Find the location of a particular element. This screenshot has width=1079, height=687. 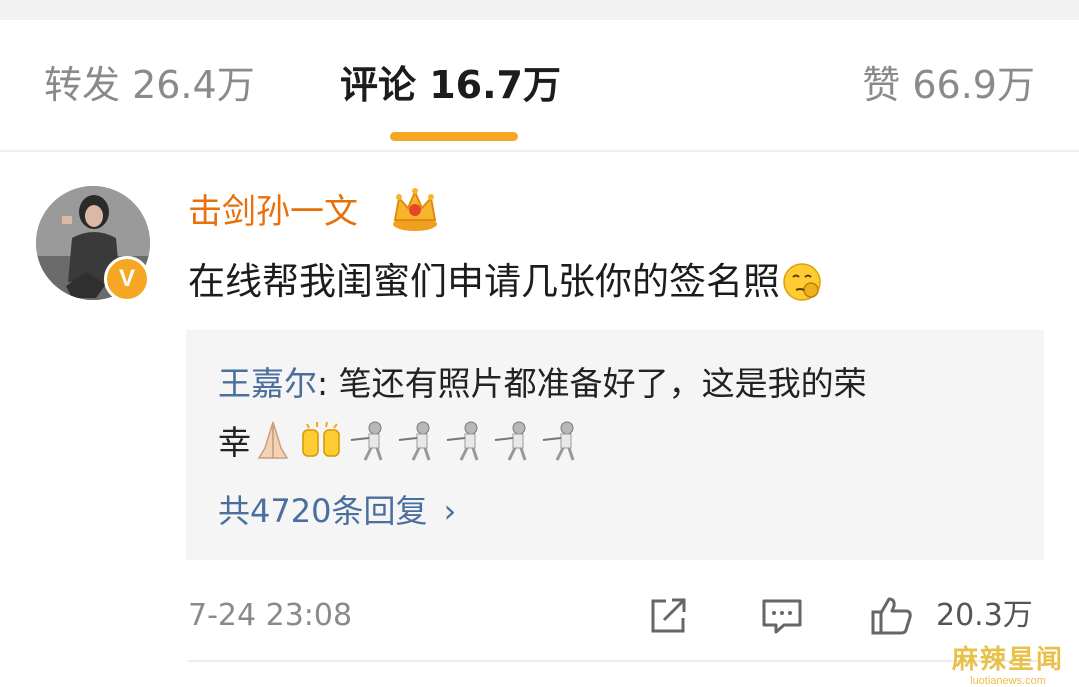

tab-likes: 赞 66.9万 is located at coordinates (948, 85).